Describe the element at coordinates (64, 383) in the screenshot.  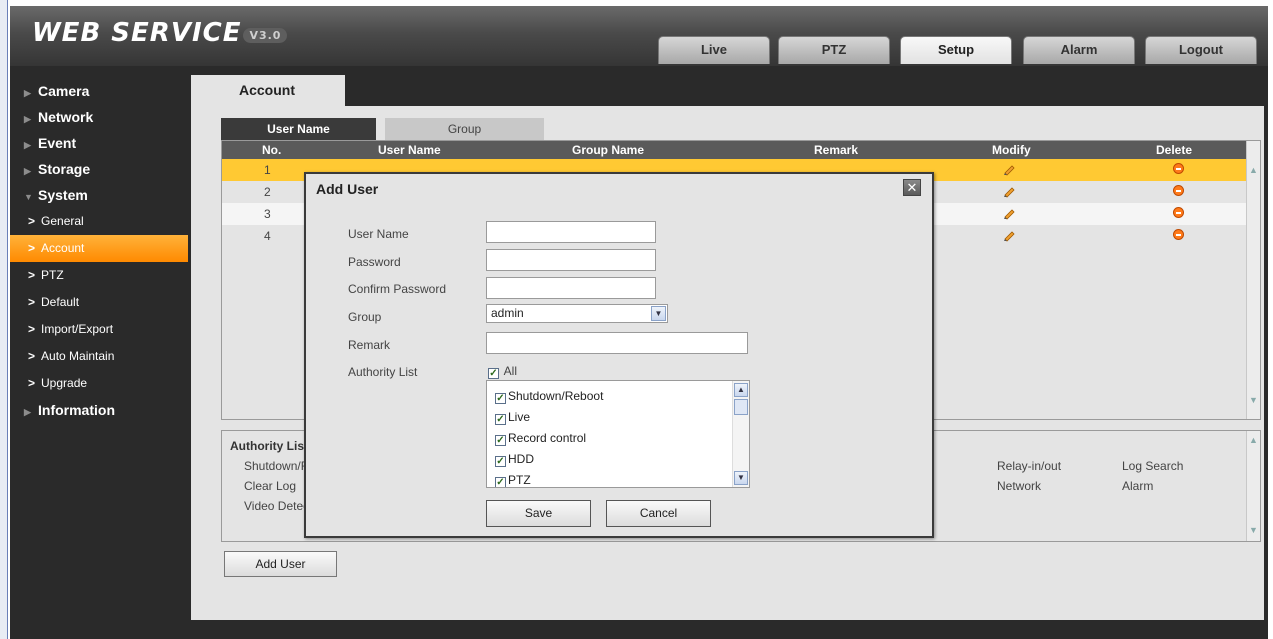
I see `sidebar-item-label: Upgrade` at that location.